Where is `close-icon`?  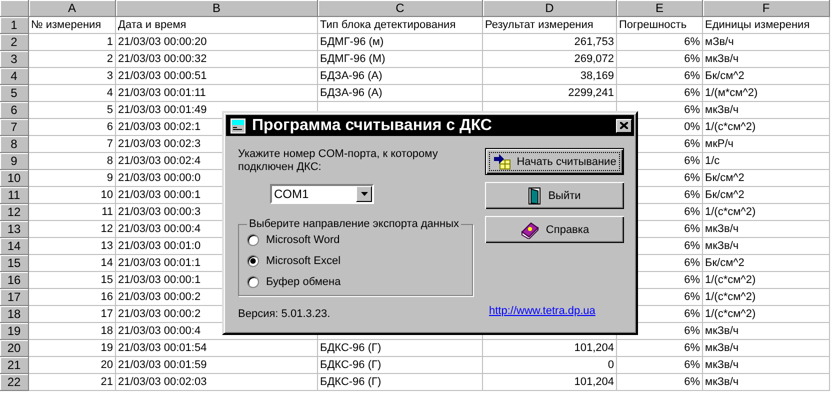
close-icon is located at coordinates (624, 125).